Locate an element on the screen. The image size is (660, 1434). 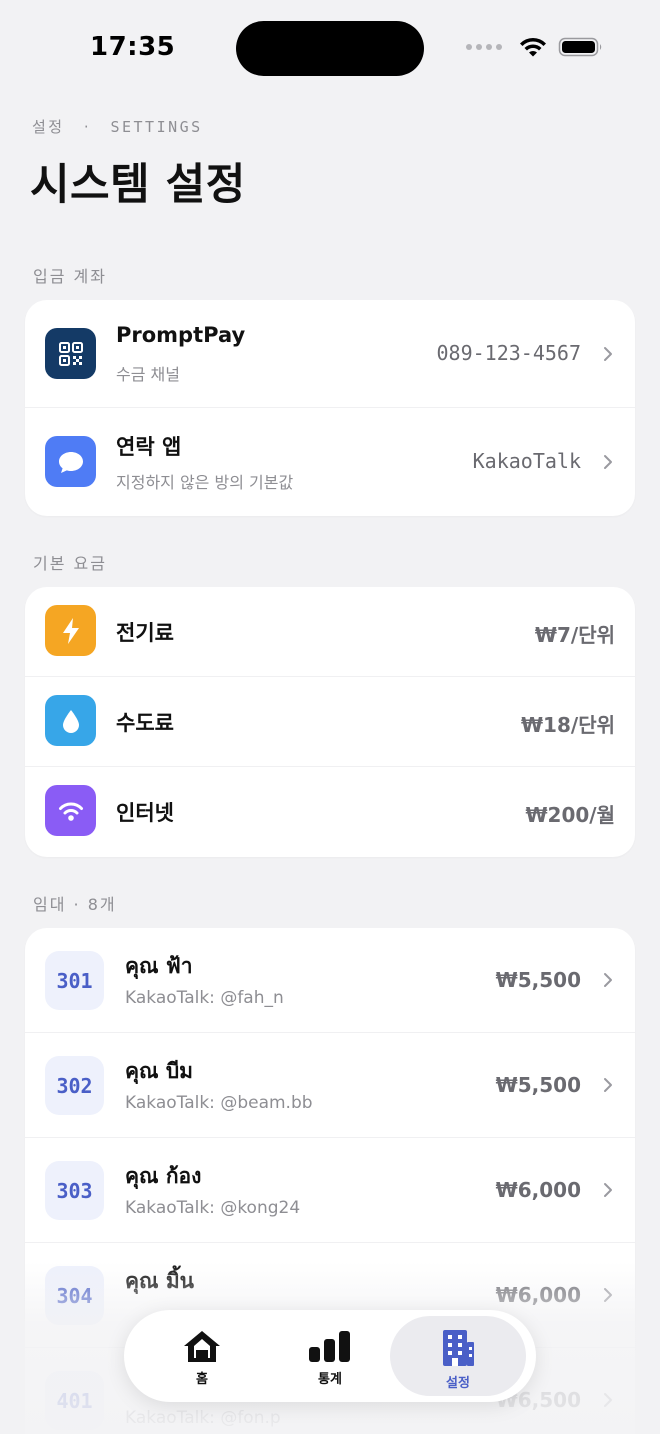
contact-app-subtitle: 지정하지 않은 방의 기본값 is located at coordinates (205, 482).